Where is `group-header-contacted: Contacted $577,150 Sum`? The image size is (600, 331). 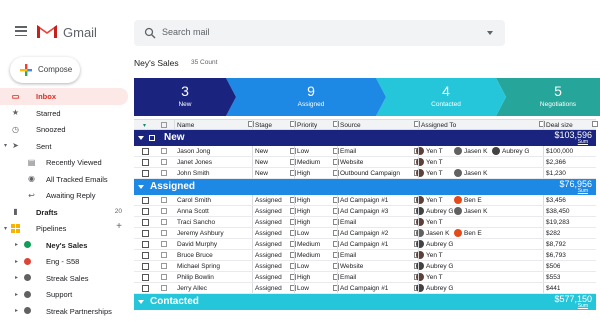 group-header-contacted: Contacted $577,150 Sum is located at coordinates (365, 302).